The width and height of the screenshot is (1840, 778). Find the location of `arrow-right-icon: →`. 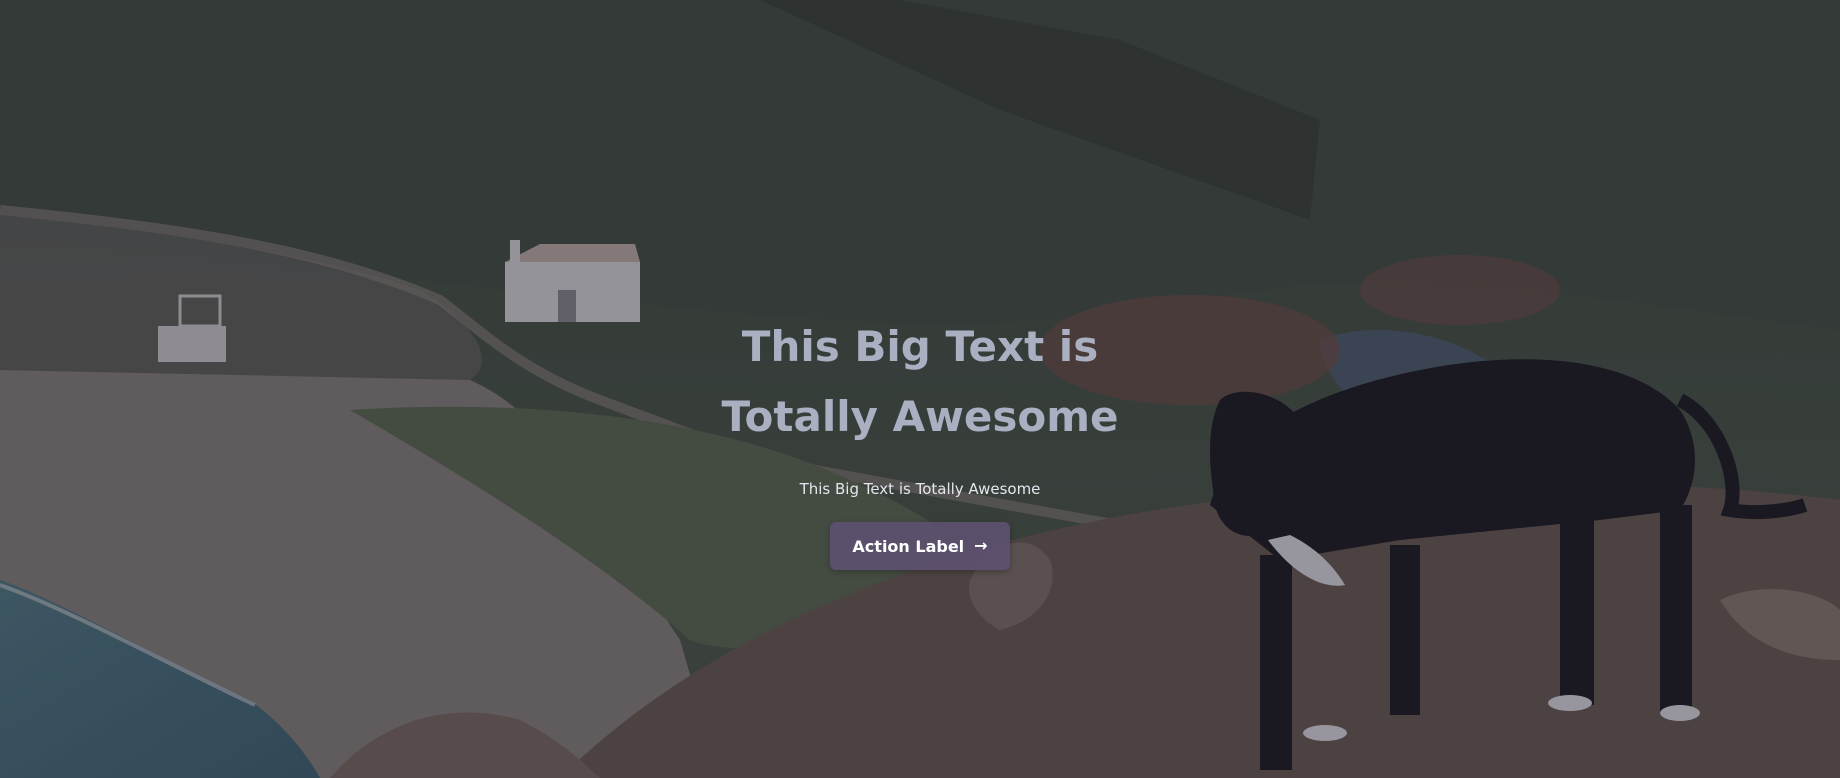

arrow-right-icon: → is located at coordinates (981, 545).